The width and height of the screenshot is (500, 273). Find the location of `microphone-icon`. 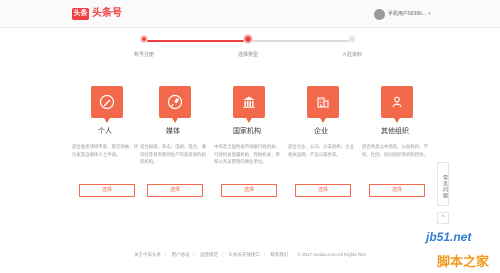

microphone-icon is located at coordinates (175, 104).